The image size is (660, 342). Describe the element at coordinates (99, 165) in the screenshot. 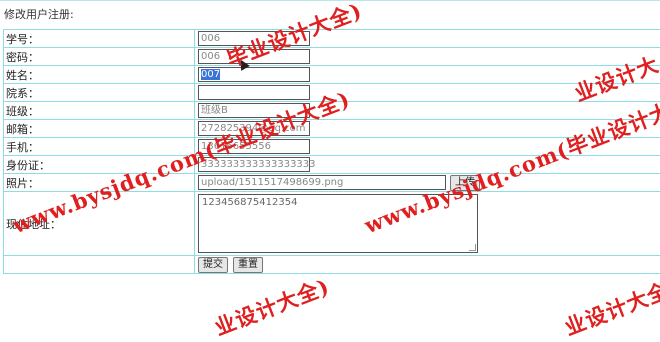

I see `id-card-label: 身份证：` at that location.